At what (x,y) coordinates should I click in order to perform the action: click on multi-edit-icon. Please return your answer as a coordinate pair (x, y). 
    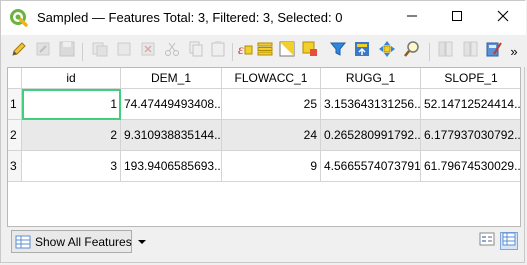
    Looking at the image, I should click on (43, 51).